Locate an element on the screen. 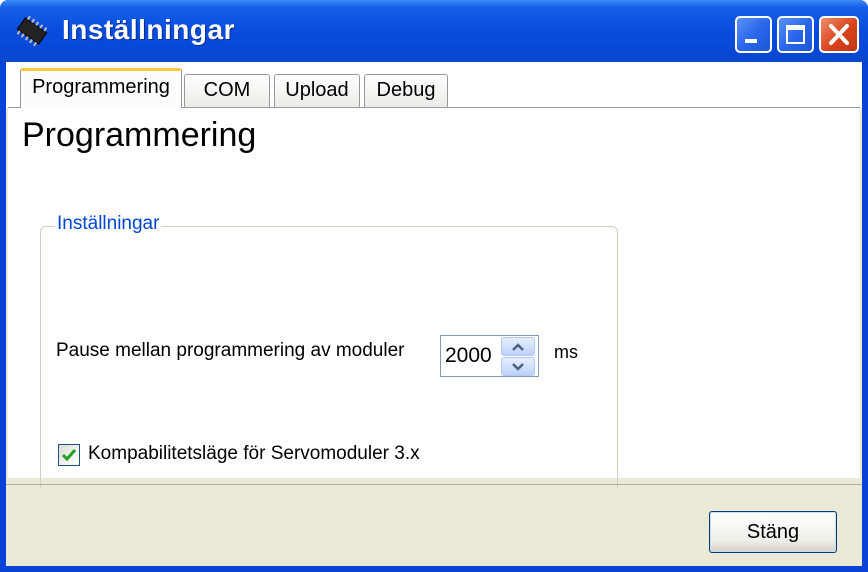  compat-checkbox-label: Kompabilitetsläge för Servomoduler 3.x is located at coordinates (254, 454).